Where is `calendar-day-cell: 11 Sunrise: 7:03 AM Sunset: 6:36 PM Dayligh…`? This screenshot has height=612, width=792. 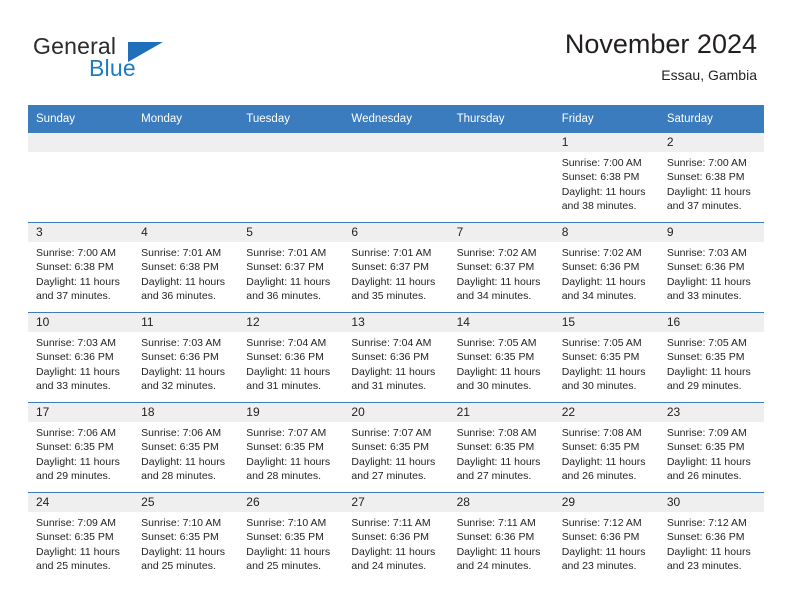 calendar-day-cell: 11 Sunrise: 7:03 AM Sunset: 6:36 PM Dayligh… is located at coordinates (186, 357).